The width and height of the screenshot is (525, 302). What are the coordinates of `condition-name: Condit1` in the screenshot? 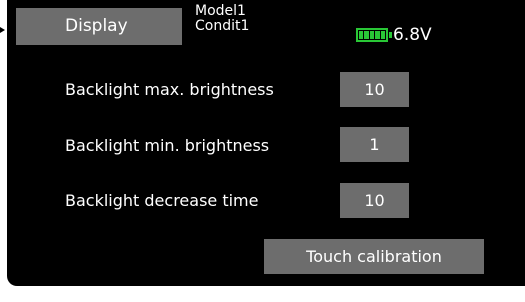 It's located at (222, 26).